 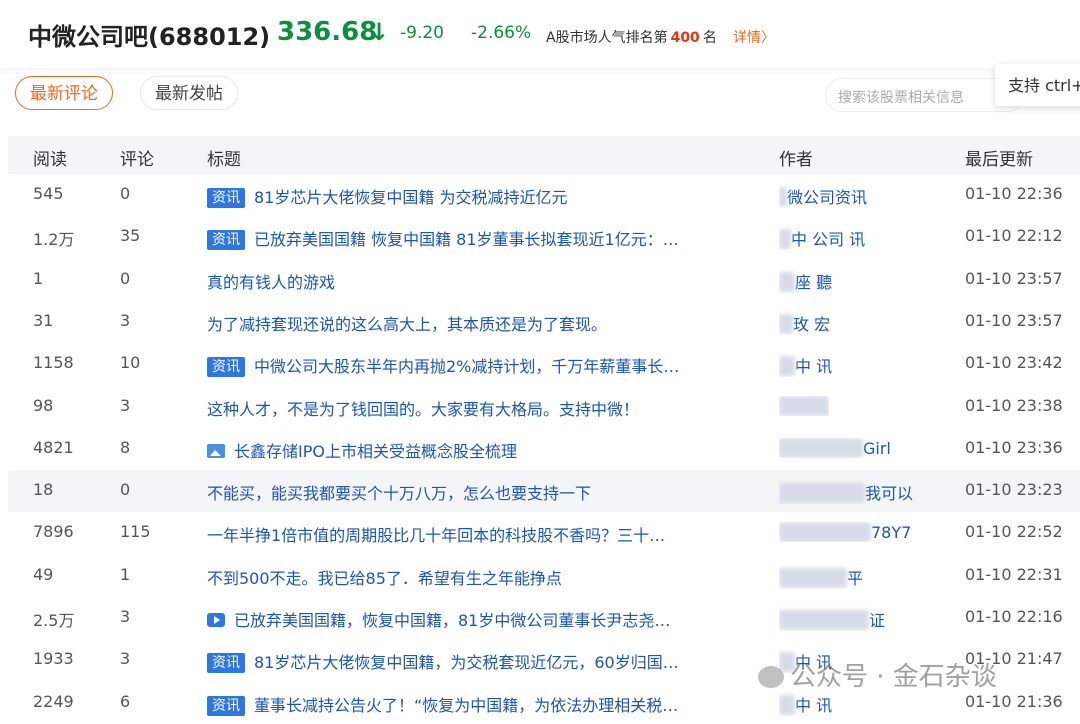 I want to click on search-placeholder: 搜索该股票相关信息, so click(x=901, y=98).